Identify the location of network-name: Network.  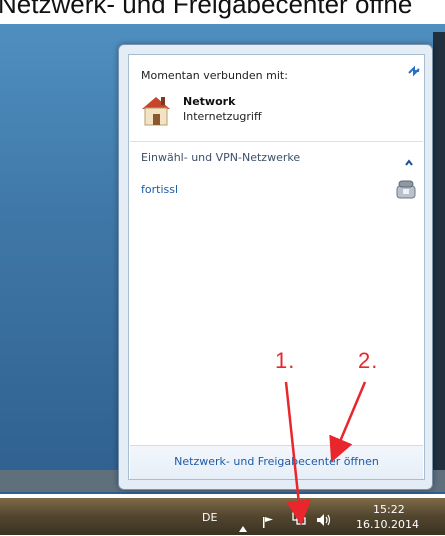
(209, 101).